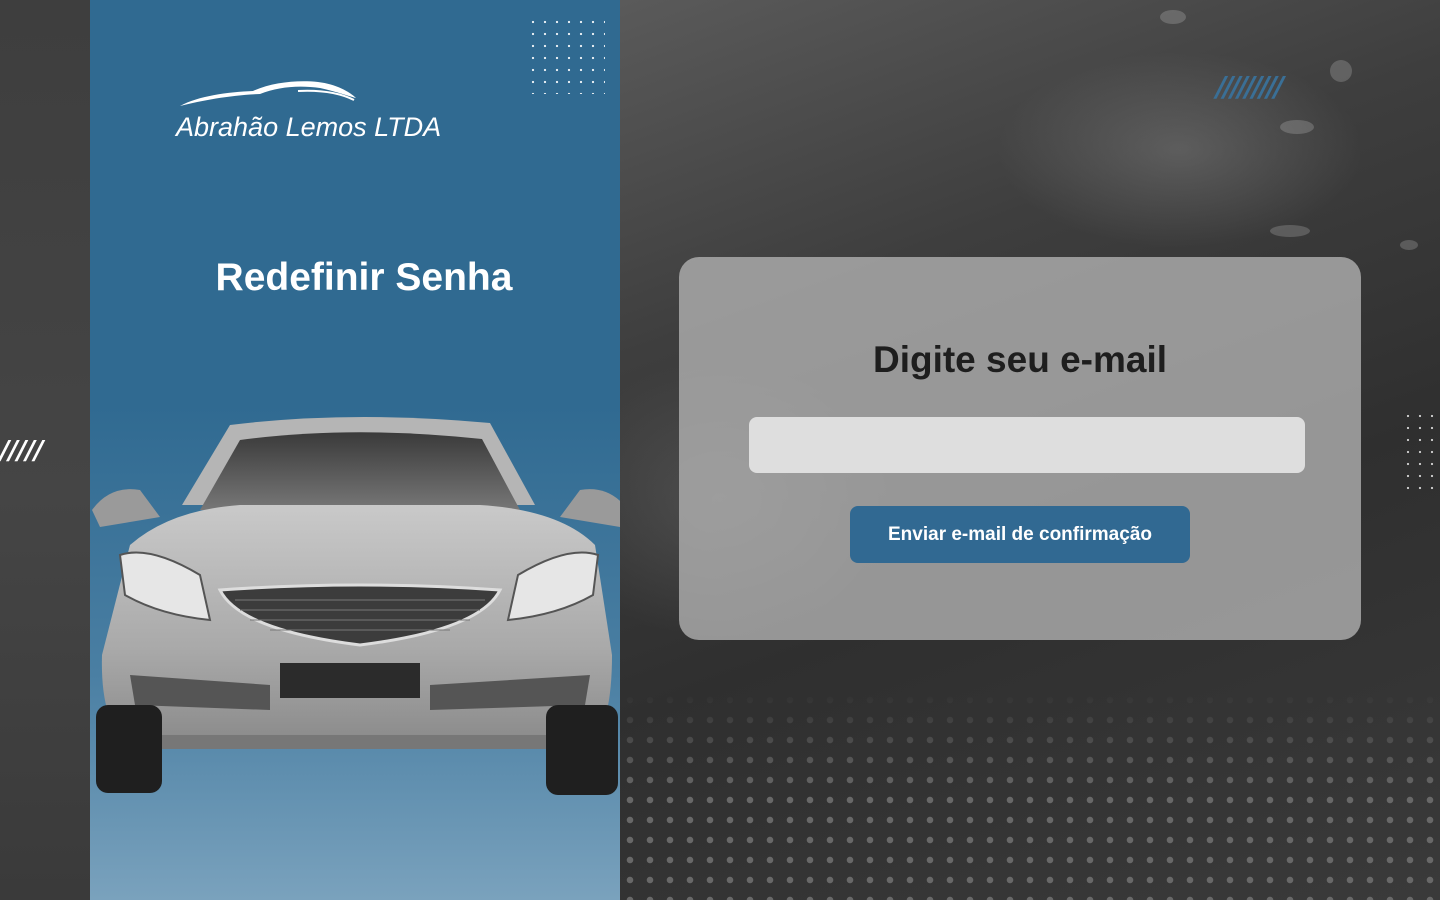  I want to click on company-logo: Abrahão Lemos LTDA, so click(321, 113).